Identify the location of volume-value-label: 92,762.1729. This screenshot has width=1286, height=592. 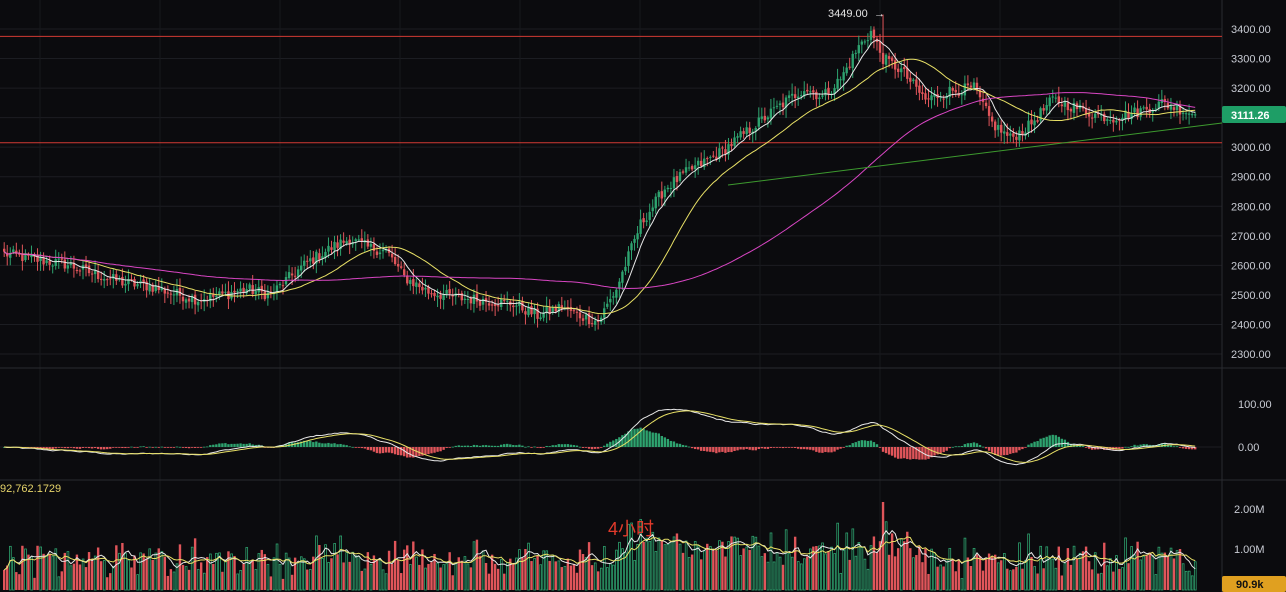
(30, 489).